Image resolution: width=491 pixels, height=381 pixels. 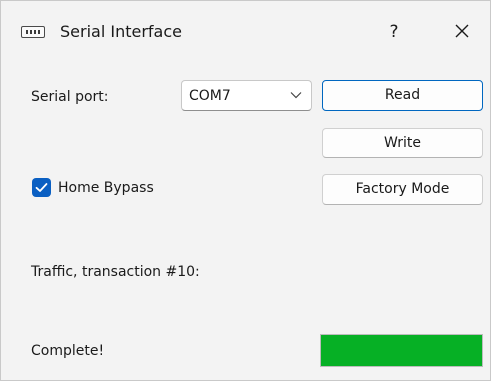 What do you see at coordinates (121, 31) in the screenshot?
I see `window-title: Serial Interface` at bounding box center [121, 31].